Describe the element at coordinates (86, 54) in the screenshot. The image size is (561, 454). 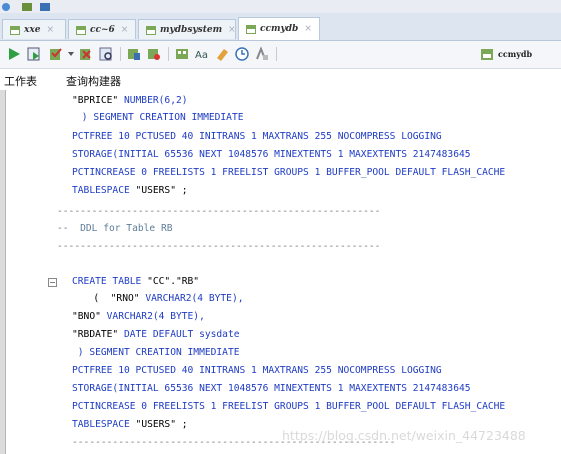
I see `rollback-icon` at that location.